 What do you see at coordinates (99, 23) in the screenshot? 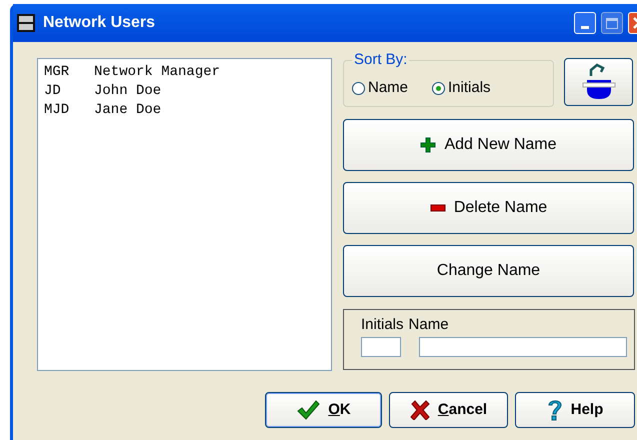
I see `window-title: Network Users` at bounding box center [99, 23].